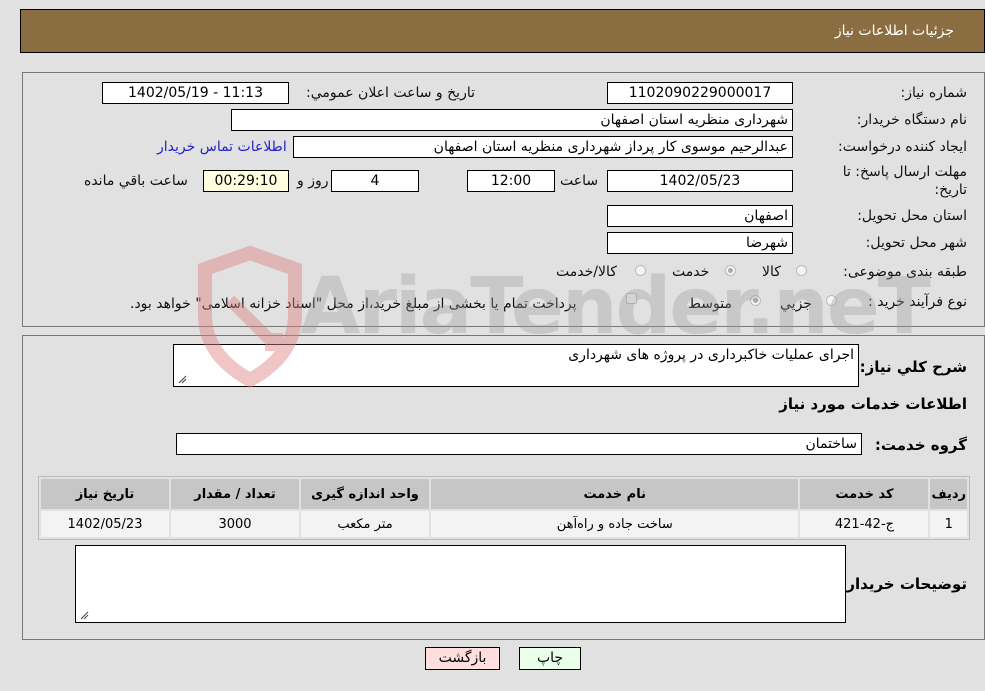 This screenshot has height=691, width=985. What do you see at coordinates (614, 494) in the screenshot?
I see `col-service-name: نام خدمت` at bounding box center [614, 494].